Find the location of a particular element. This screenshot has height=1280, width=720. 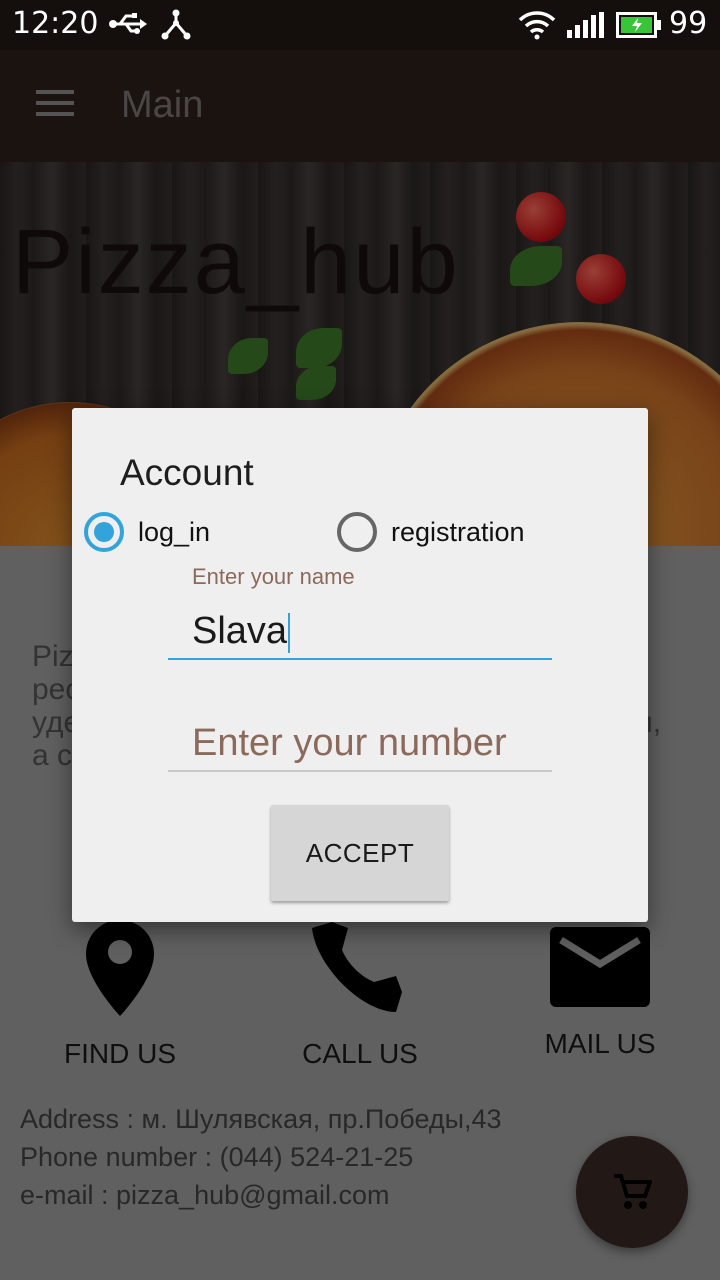

radio-log-in: log_in is located at coordinates (147, 532).